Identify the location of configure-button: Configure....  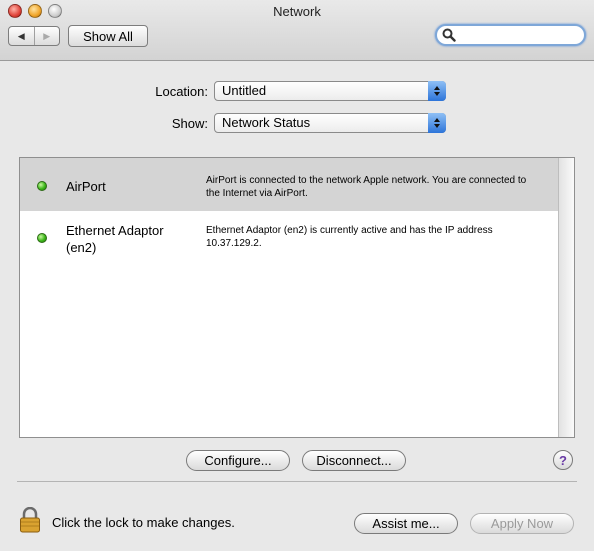
(238, 460).